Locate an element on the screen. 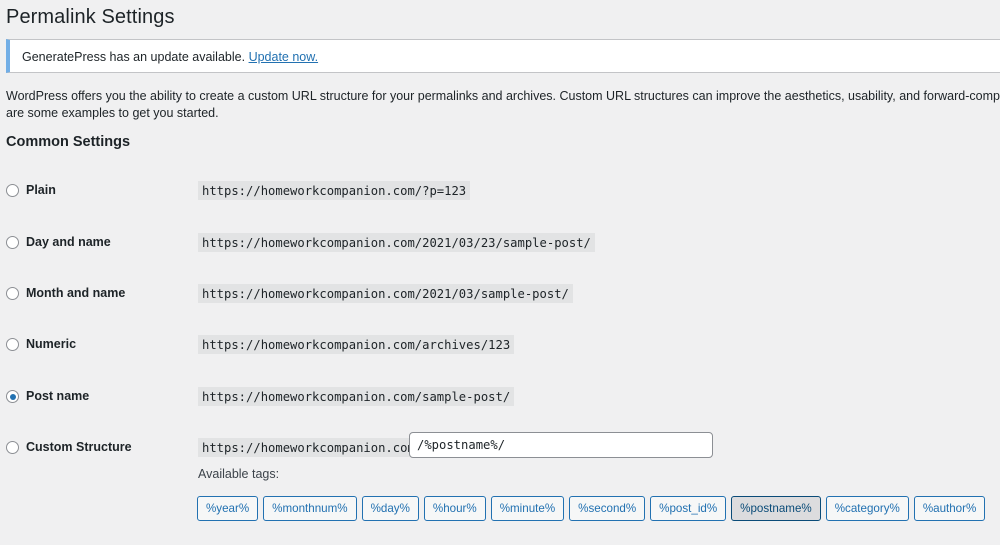 This screenshot has height=545, width=1000. radio-numeric is located at coordinates (12, 344).